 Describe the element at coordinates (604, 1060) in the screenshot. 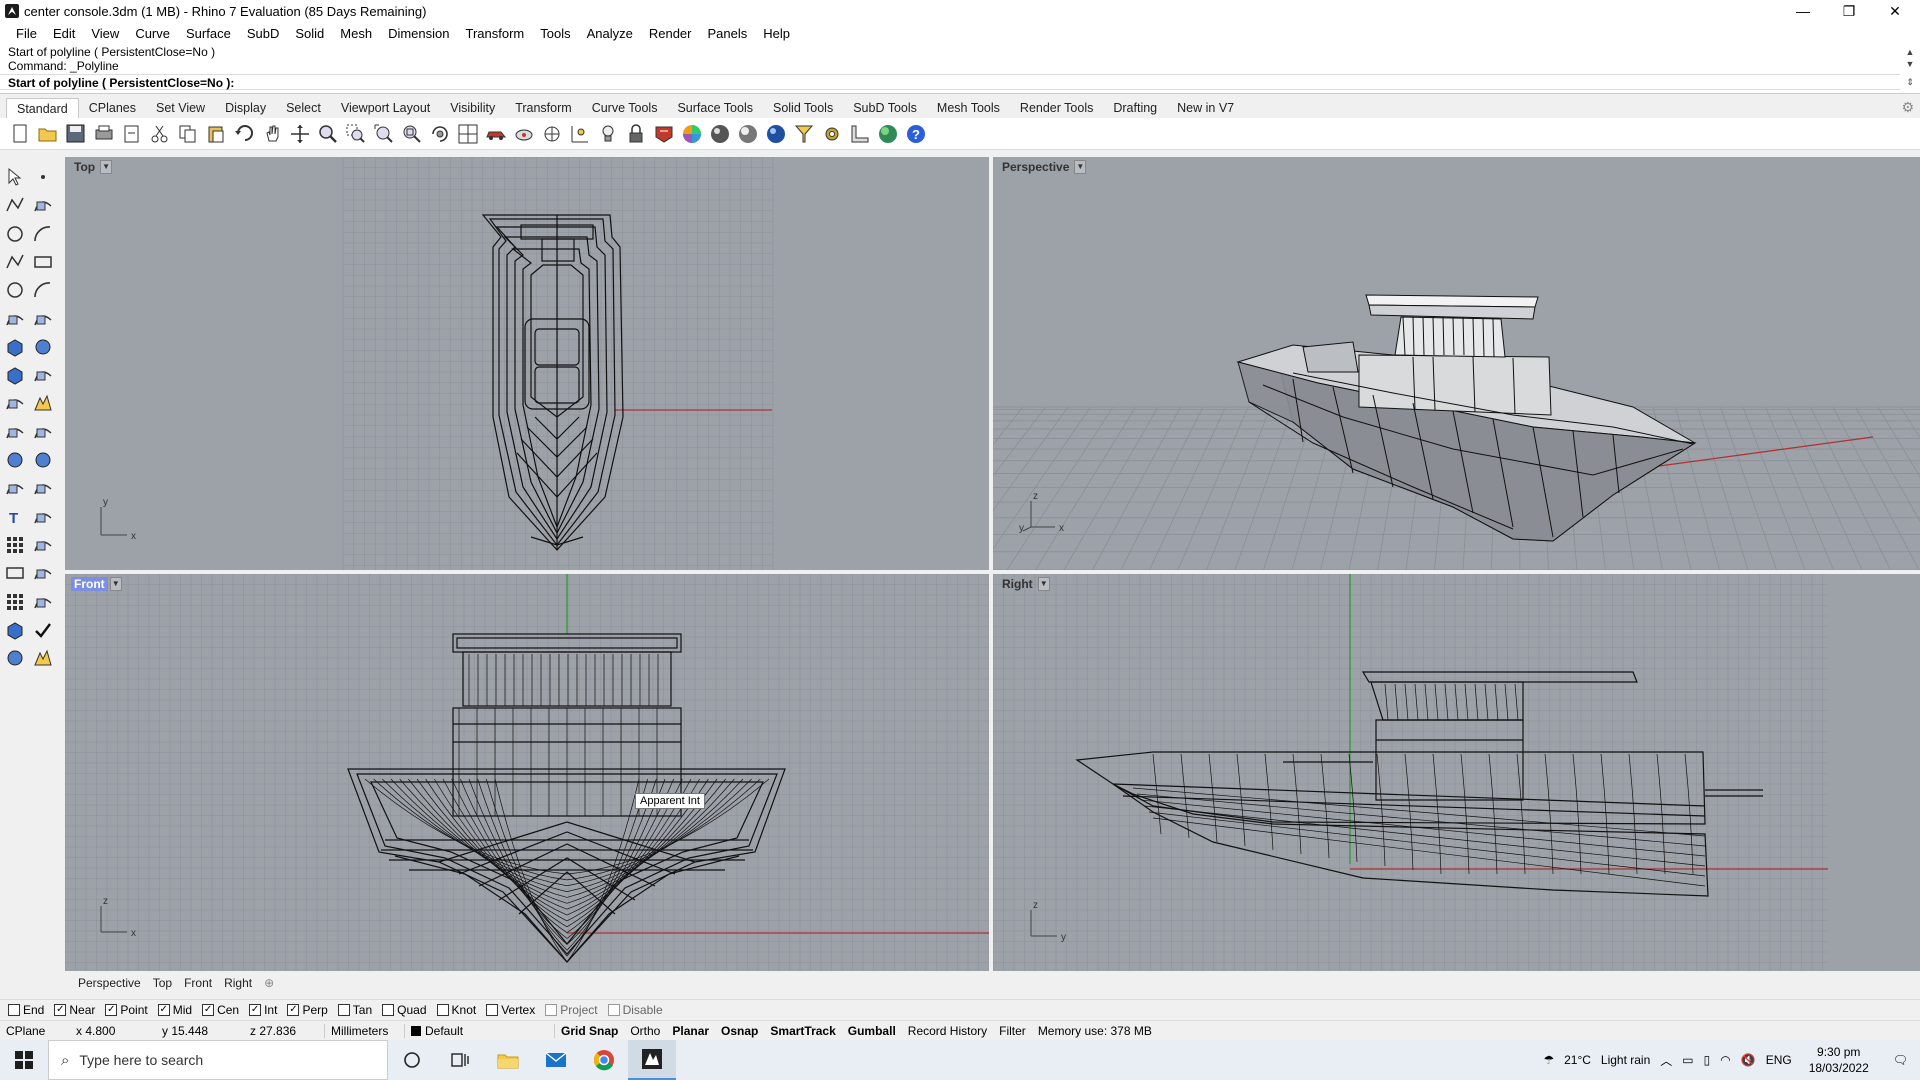

I see `chrome-icon` at that location.